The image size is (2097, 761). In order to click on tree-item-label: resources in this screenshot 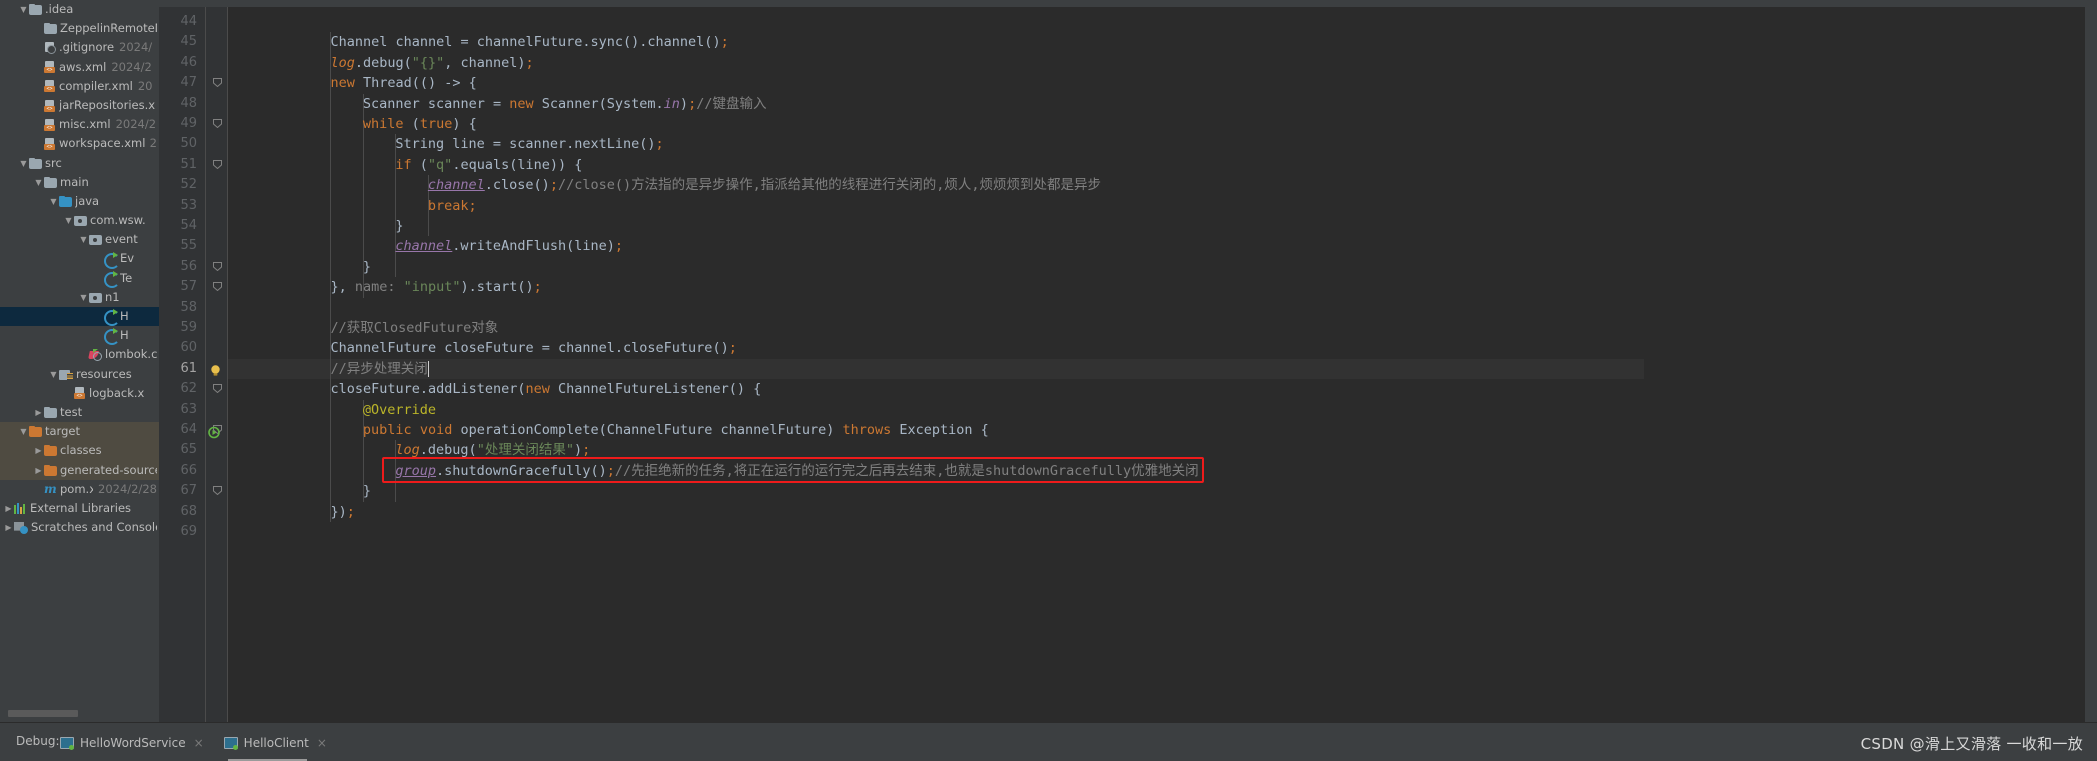, I will do `click(104, 373)`.